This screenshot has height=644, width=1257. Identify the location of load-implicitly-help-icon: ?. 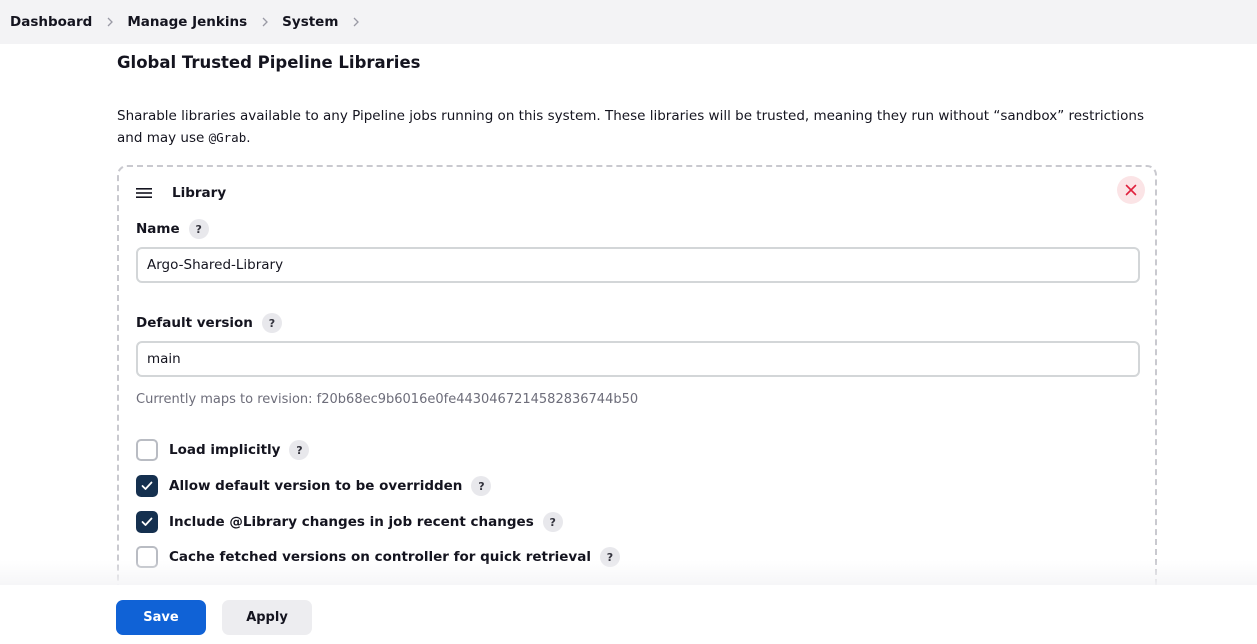
(299, 450).